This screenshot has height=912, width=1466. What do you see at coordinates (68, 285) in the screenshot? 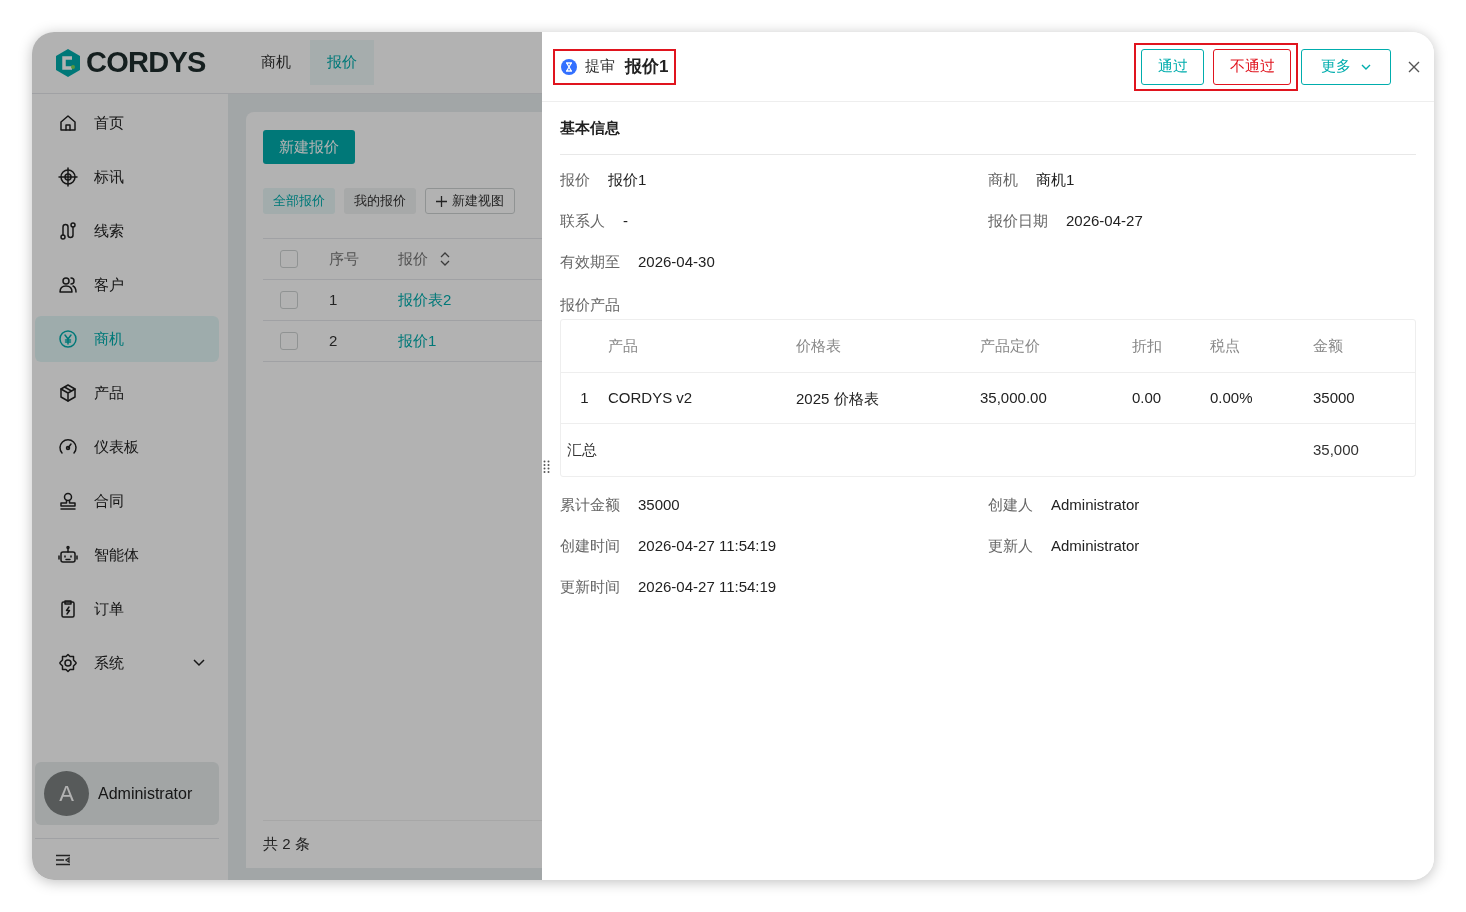
I see `users-icon` at bounding box center [68, 285].